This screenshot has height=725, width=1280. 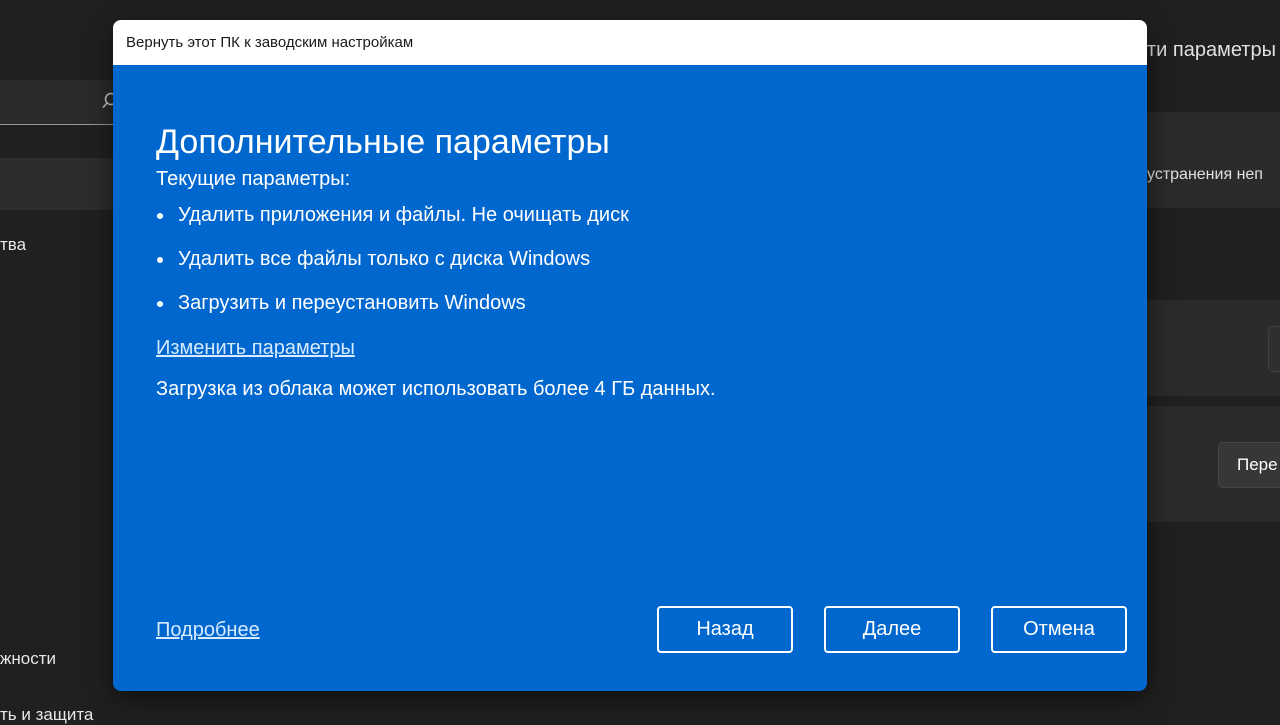 I want to click on dialog-title-bar: Вернуть этот ПК к заводским настройкам, so click(x=630, y=42).